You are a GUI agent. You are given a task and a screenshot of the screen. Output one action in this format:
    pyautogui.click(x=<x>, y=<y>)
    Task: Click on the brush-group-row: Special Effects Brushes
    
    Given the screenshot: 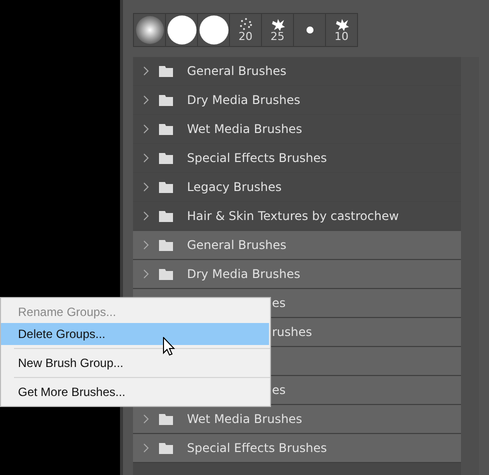 What is the action you would take?
    pyautogui.click(x=297, y=448)
    